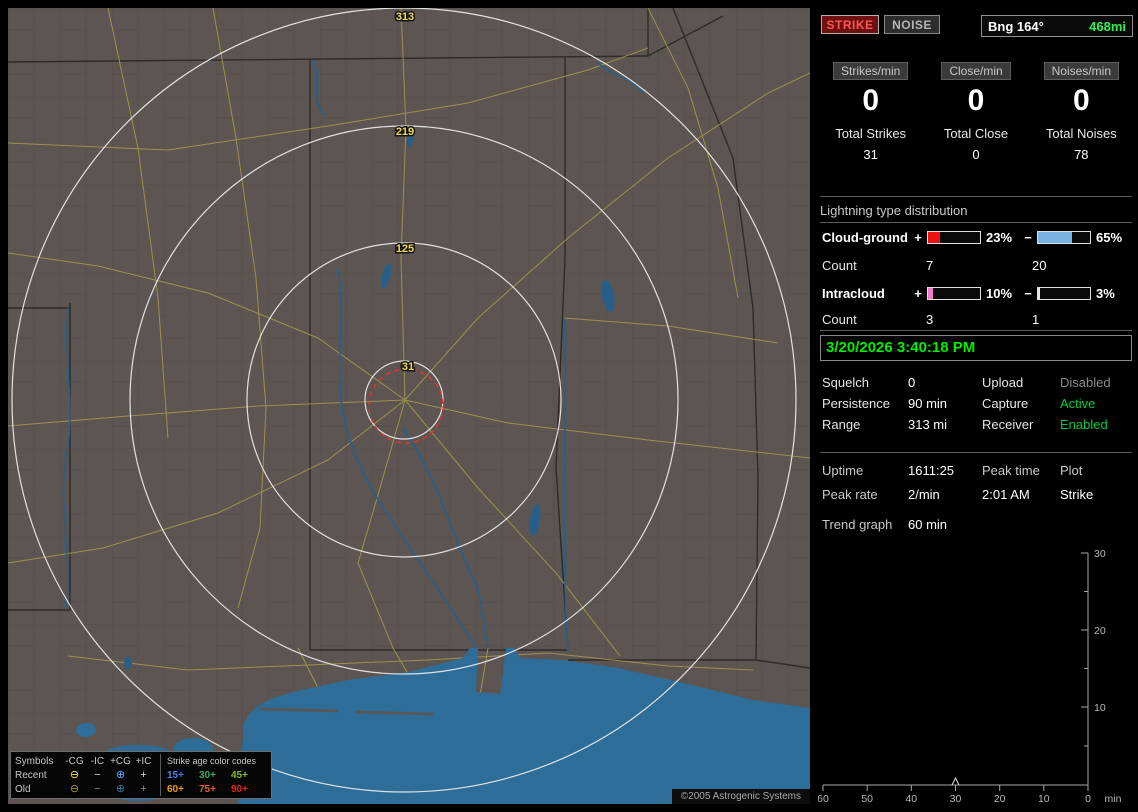 This screenshot has height=812, width=1138. Describe the element at coordinates (976, 213) in the screenshot. I see `distribution-title: Lightning type distribution` at that location.